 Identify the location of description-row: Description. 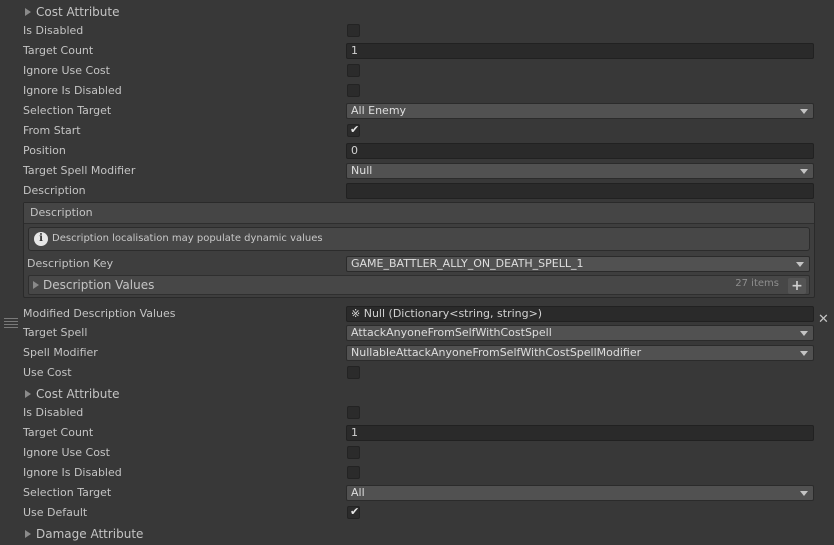
(417, 191).